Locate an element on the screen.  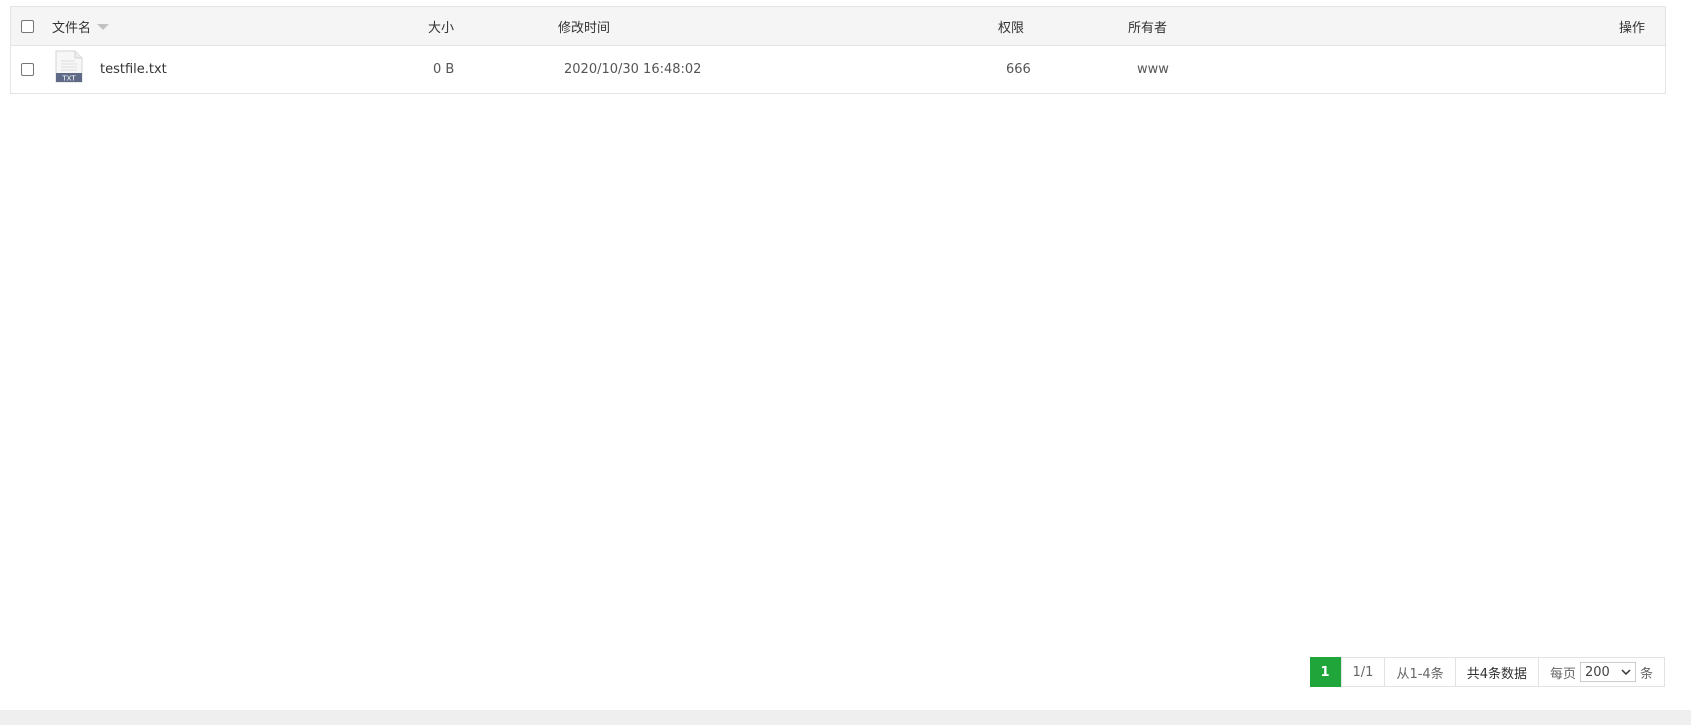
header-mtime-label: 修改时间 is located at coordinates (584, 28).